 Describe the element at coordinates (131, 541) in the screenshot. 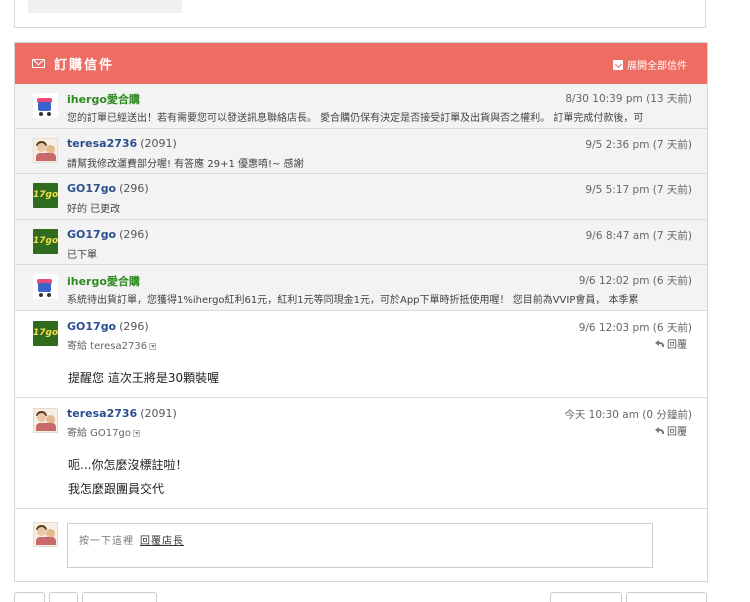

I see `reply-hint: 按一下這裡 回覆店長` at that location.